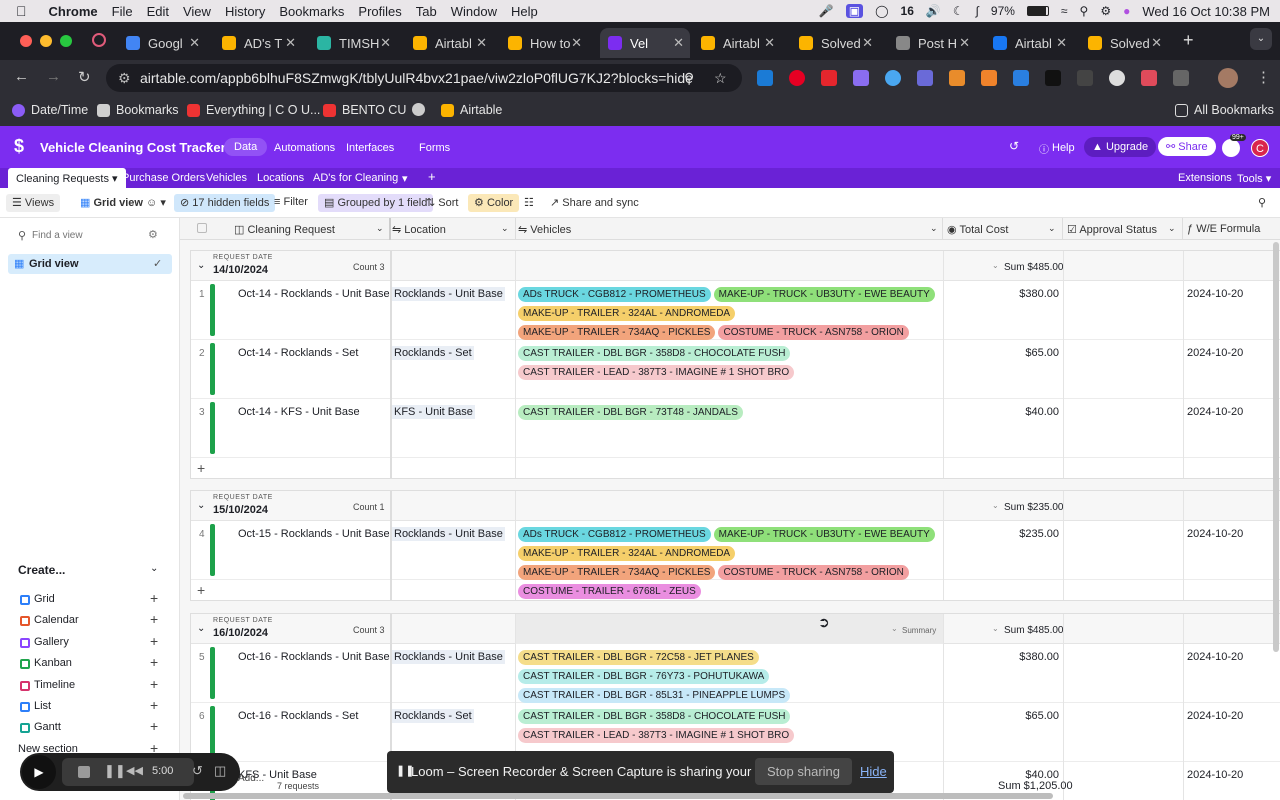  What do you see at coordinates (258, 43) in the screenshot?
I see `browser-tab: AD's T ✕` at bounding box center [258, 43].